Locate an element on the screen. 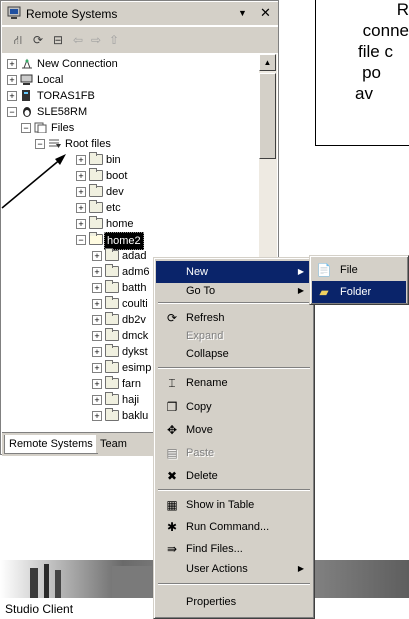 The width and height of the screenshot is (409, 619). tab-remote-systems: Remote Systems is located at coordinates (51, 444).